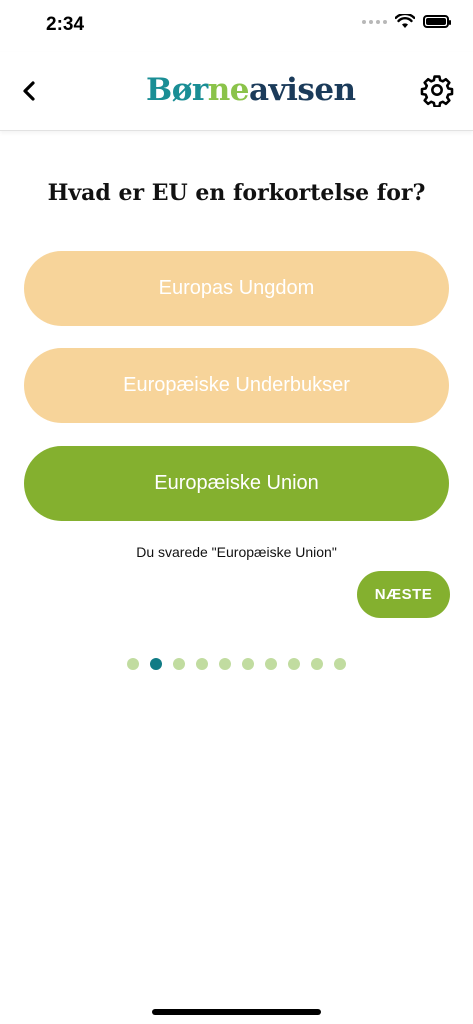 This screenshot has height=1024, width=473. I want to click on app-logo: Børneavisen, so click(251, 90).